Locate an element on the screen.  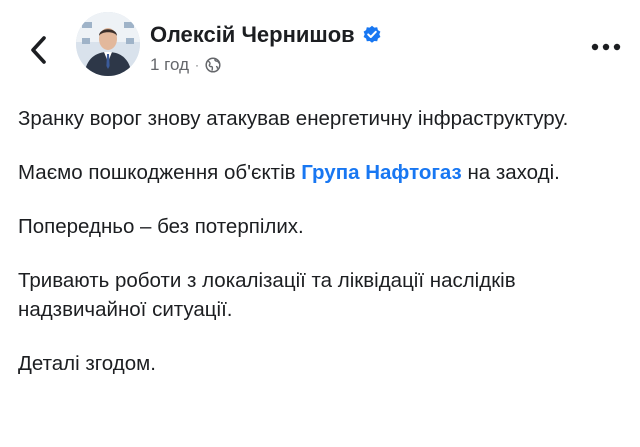
verified-badge-icon is located at coordinates (372, 35).